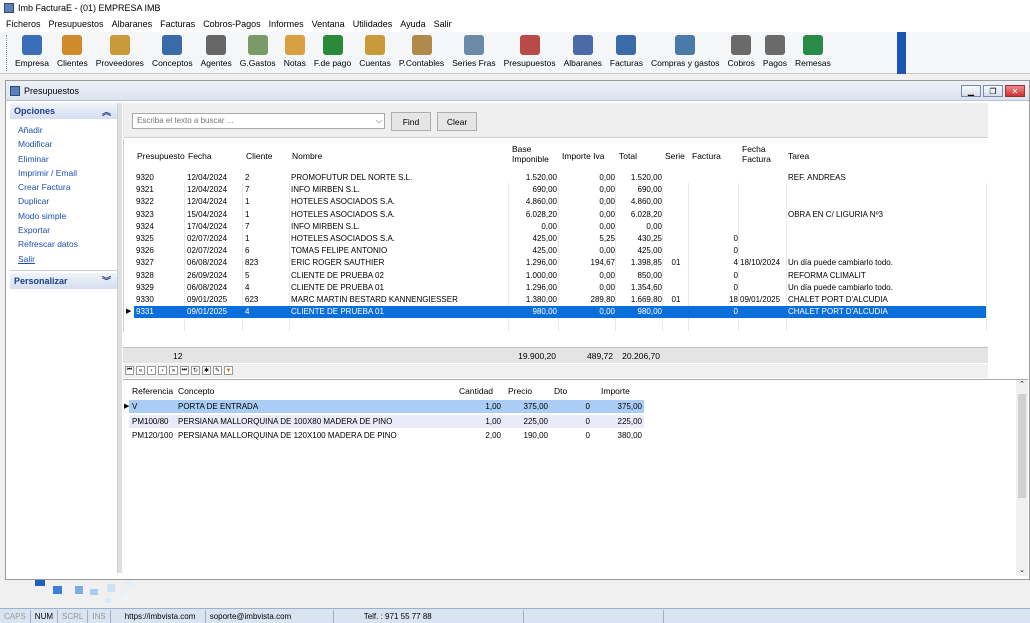 This screenshot has height=623, width=1030. Describe the element at coordinates (583, 53) in the screenshot. I see `toolbar-albaranes-button: Albaranes` at that location.